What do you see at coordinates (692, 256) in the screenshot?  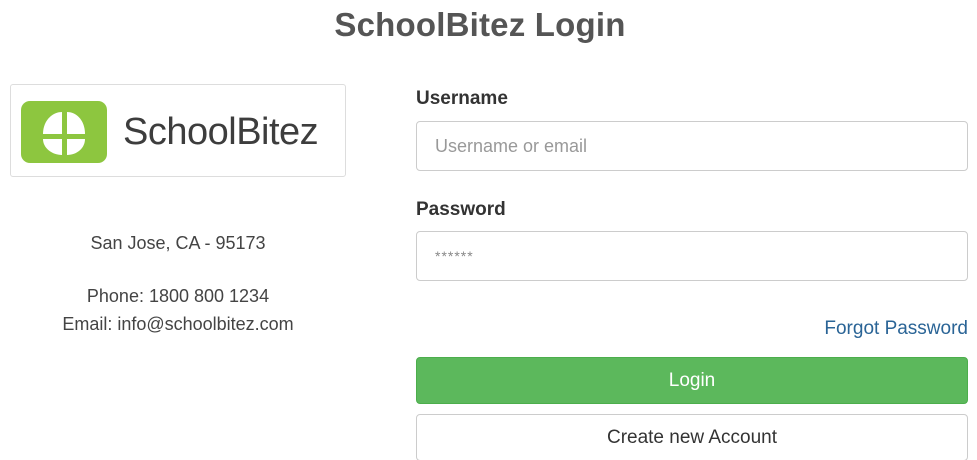 I see `password-input` at bounding box center [692, 256].